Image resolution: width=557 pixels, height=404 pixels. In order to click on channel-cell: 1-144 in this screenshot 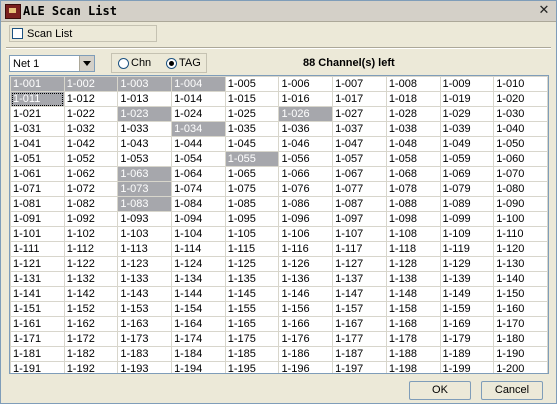, I will do `click(198, 294)`.